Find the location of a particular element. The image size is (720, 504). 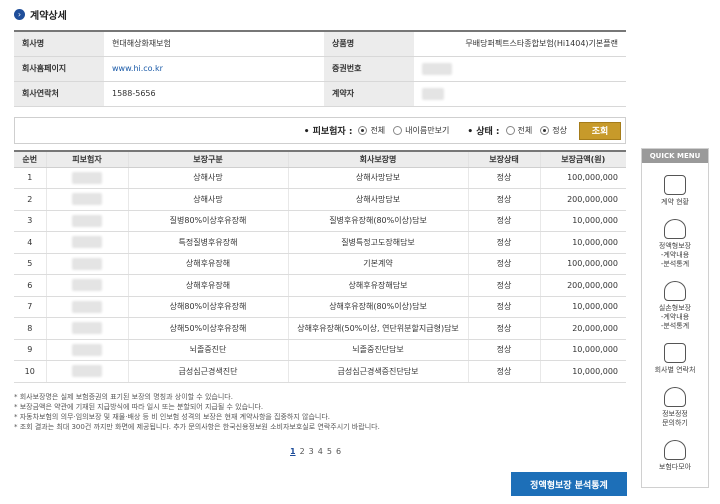

info-row: 회사홈페이지 www.hi.co.kr 증권번호 is located at coordinates (320, 69).